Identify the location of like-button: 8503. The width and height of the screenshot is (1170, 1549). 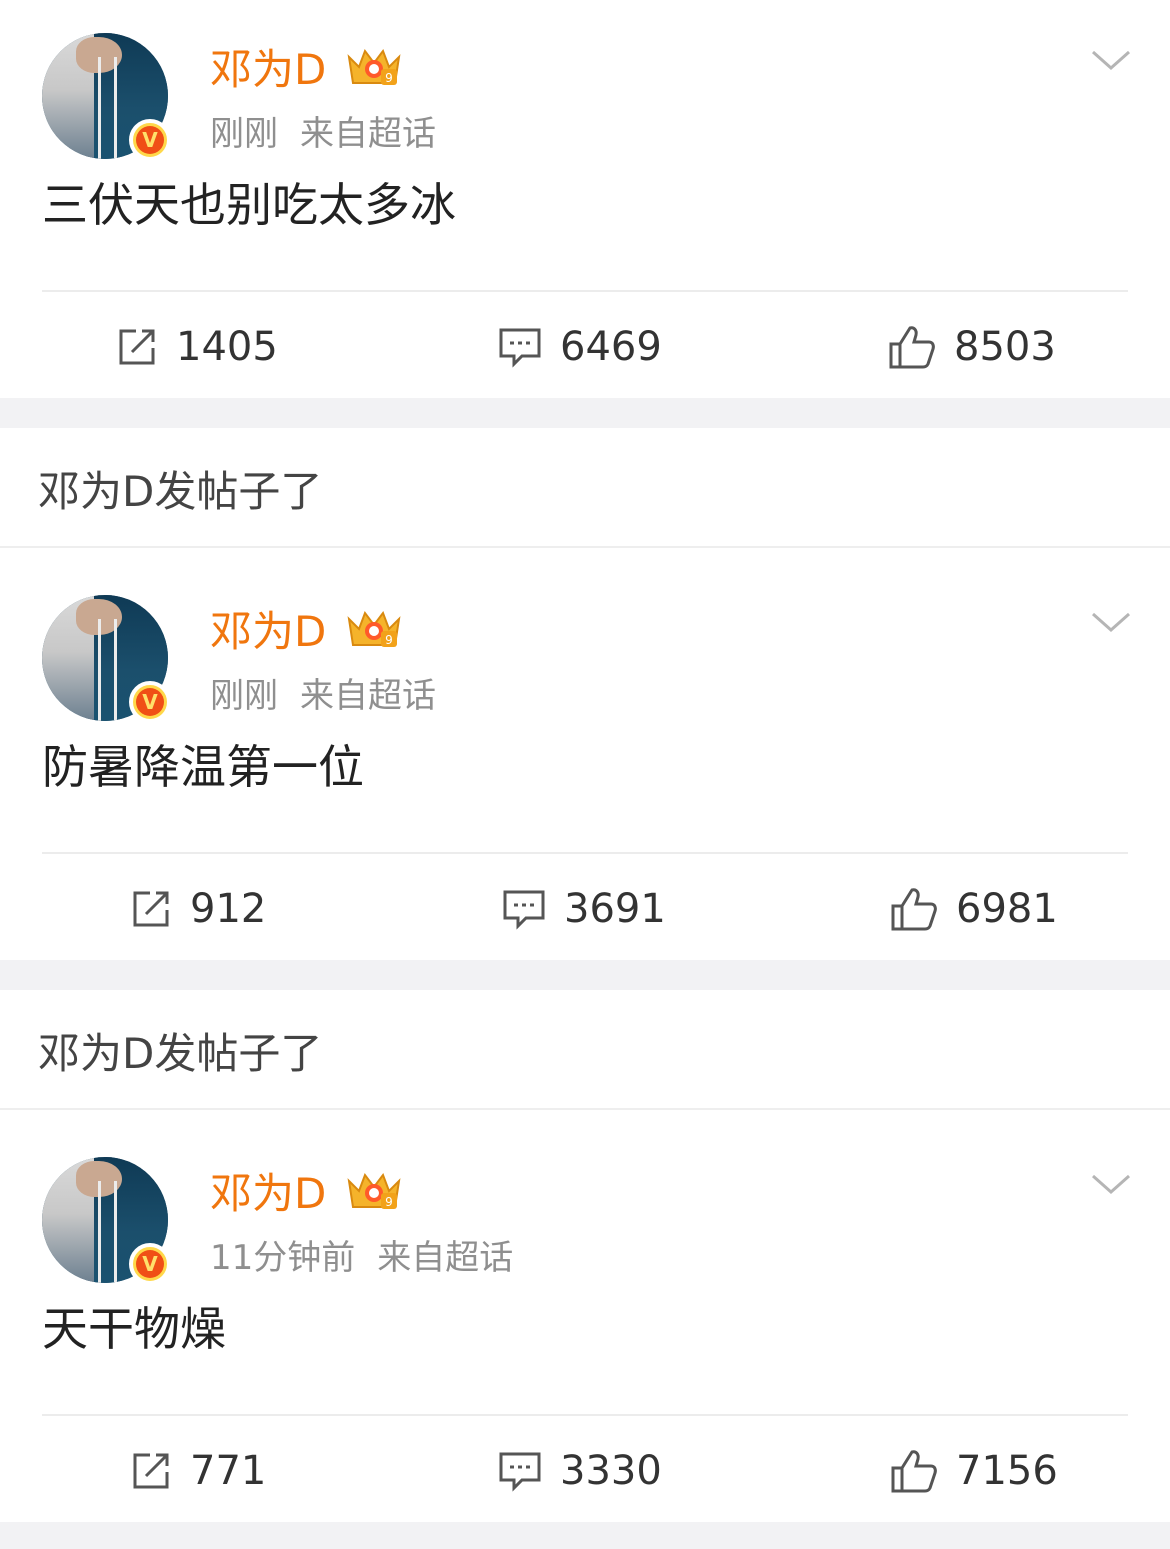
(972, 347).